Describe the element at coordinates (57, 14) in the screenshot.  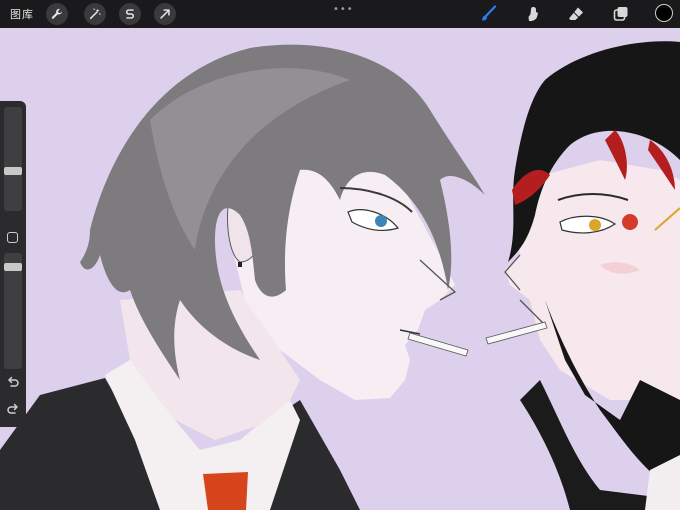
I see `actions-wrench-icon` at that location.